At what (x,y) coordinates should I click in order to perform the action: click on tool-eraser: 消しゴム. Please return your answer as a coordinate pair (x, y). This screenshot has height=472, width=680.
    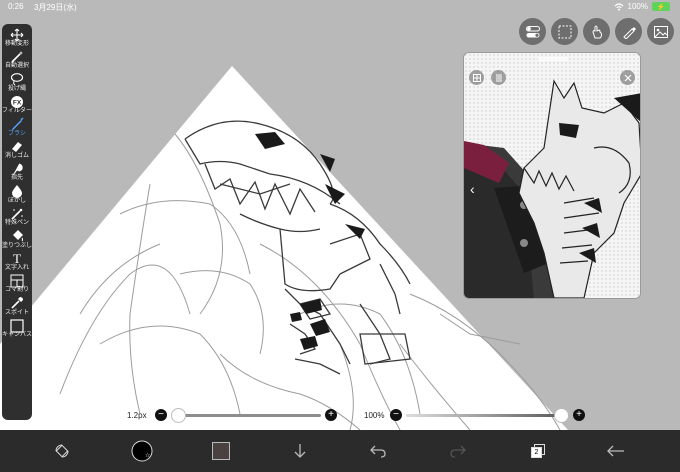
    Looking at the image, I should click on (17, 151).